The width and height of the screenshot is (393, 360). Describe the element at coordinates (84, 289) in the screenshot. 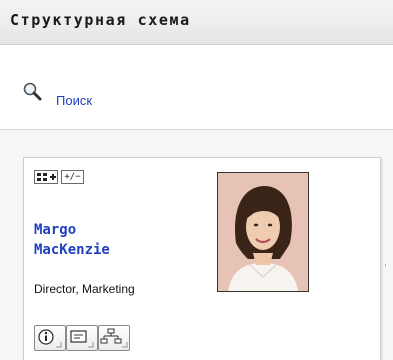

I see `person-job-title: Director, Marketing` at that location.